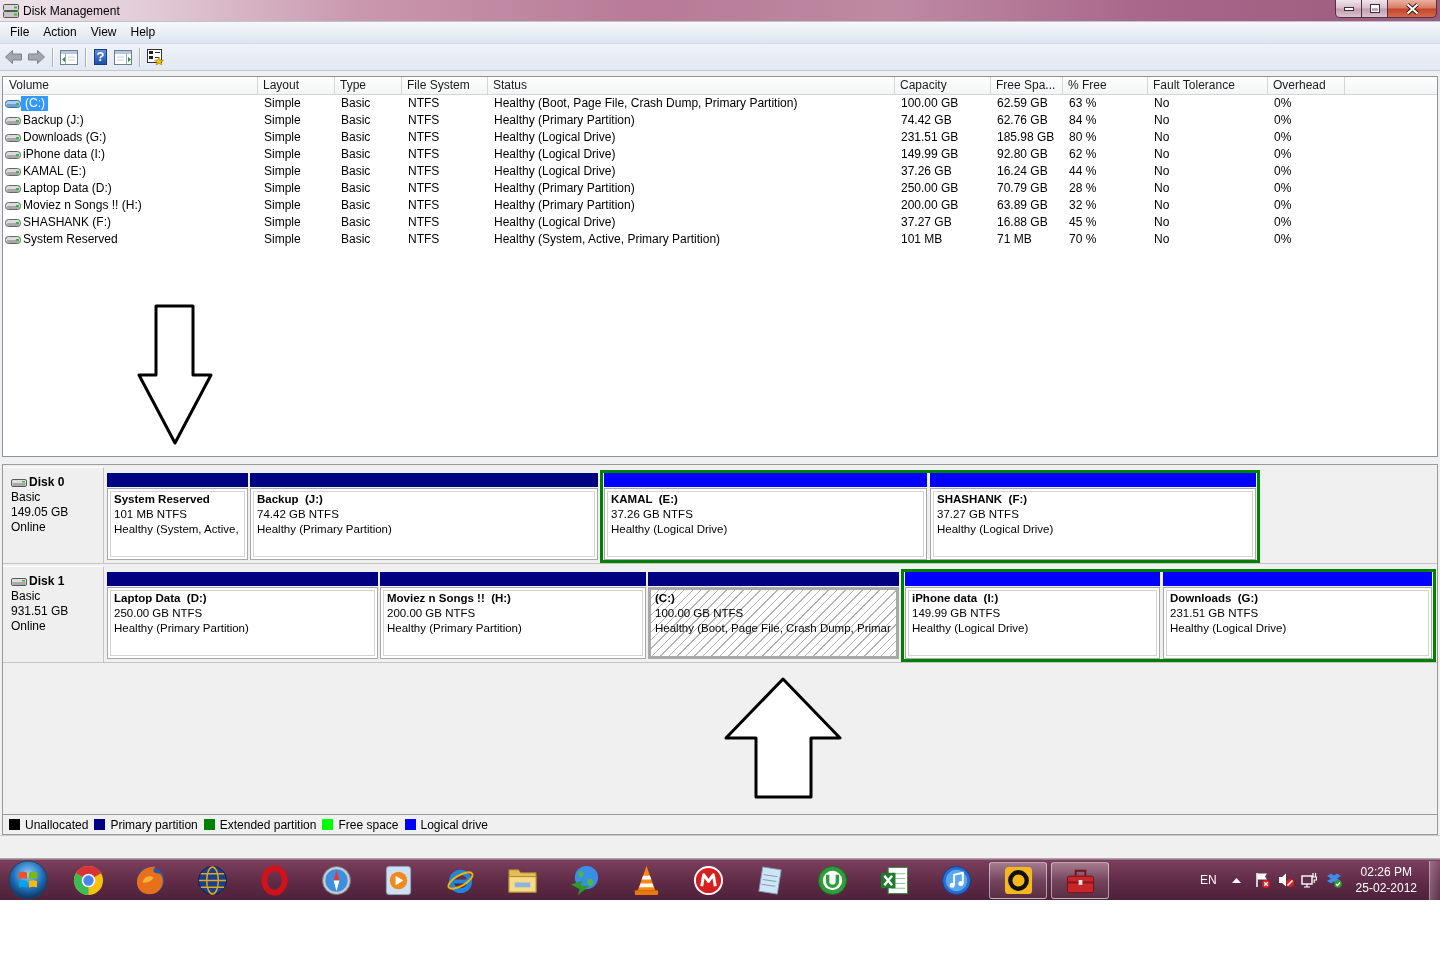 The image size is (1440, 959). What do you see at coordinates (1208, 880) in the screenshot?
I see `language-indicator: EN` at bounding box center [1208, 880].